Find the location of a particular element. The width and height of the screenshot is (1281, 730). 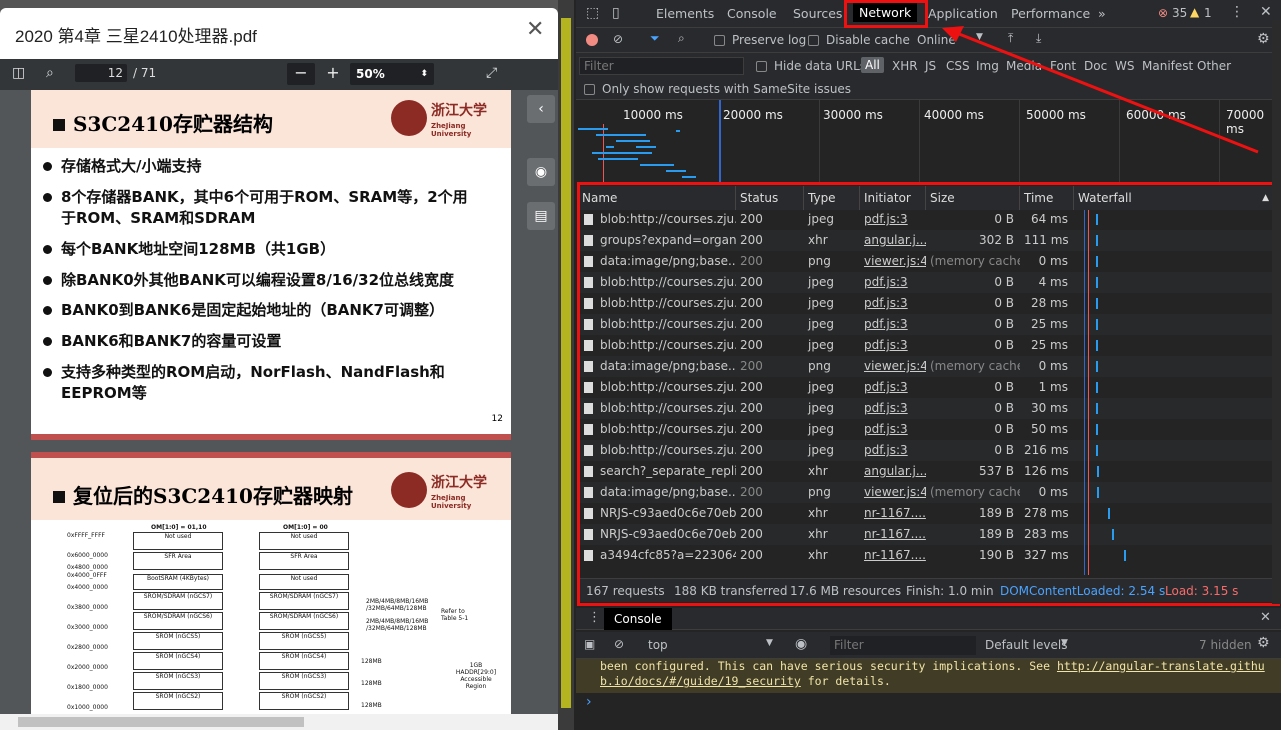

filter-input: Filter is located at coordinates (661, 66).